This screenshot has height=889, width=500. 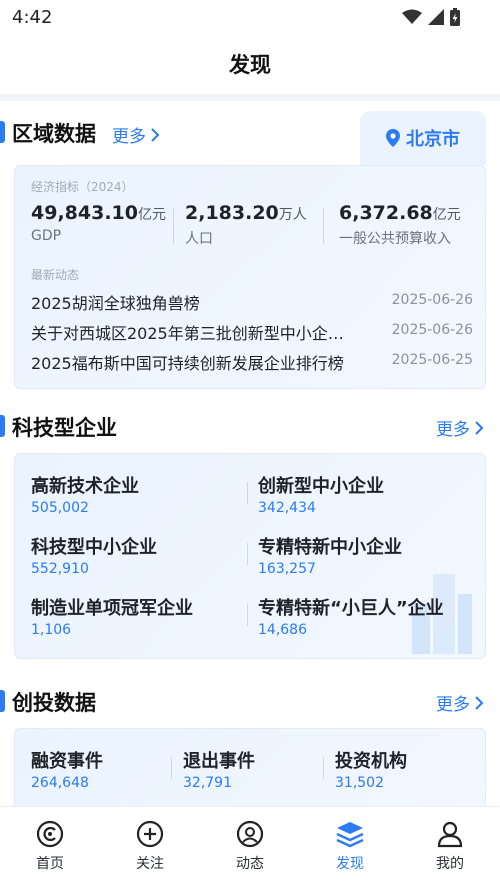 What do you see at coordinates (150, 834) in the screenshot?
I see `follow-icon` at bounding box center [150, 834].